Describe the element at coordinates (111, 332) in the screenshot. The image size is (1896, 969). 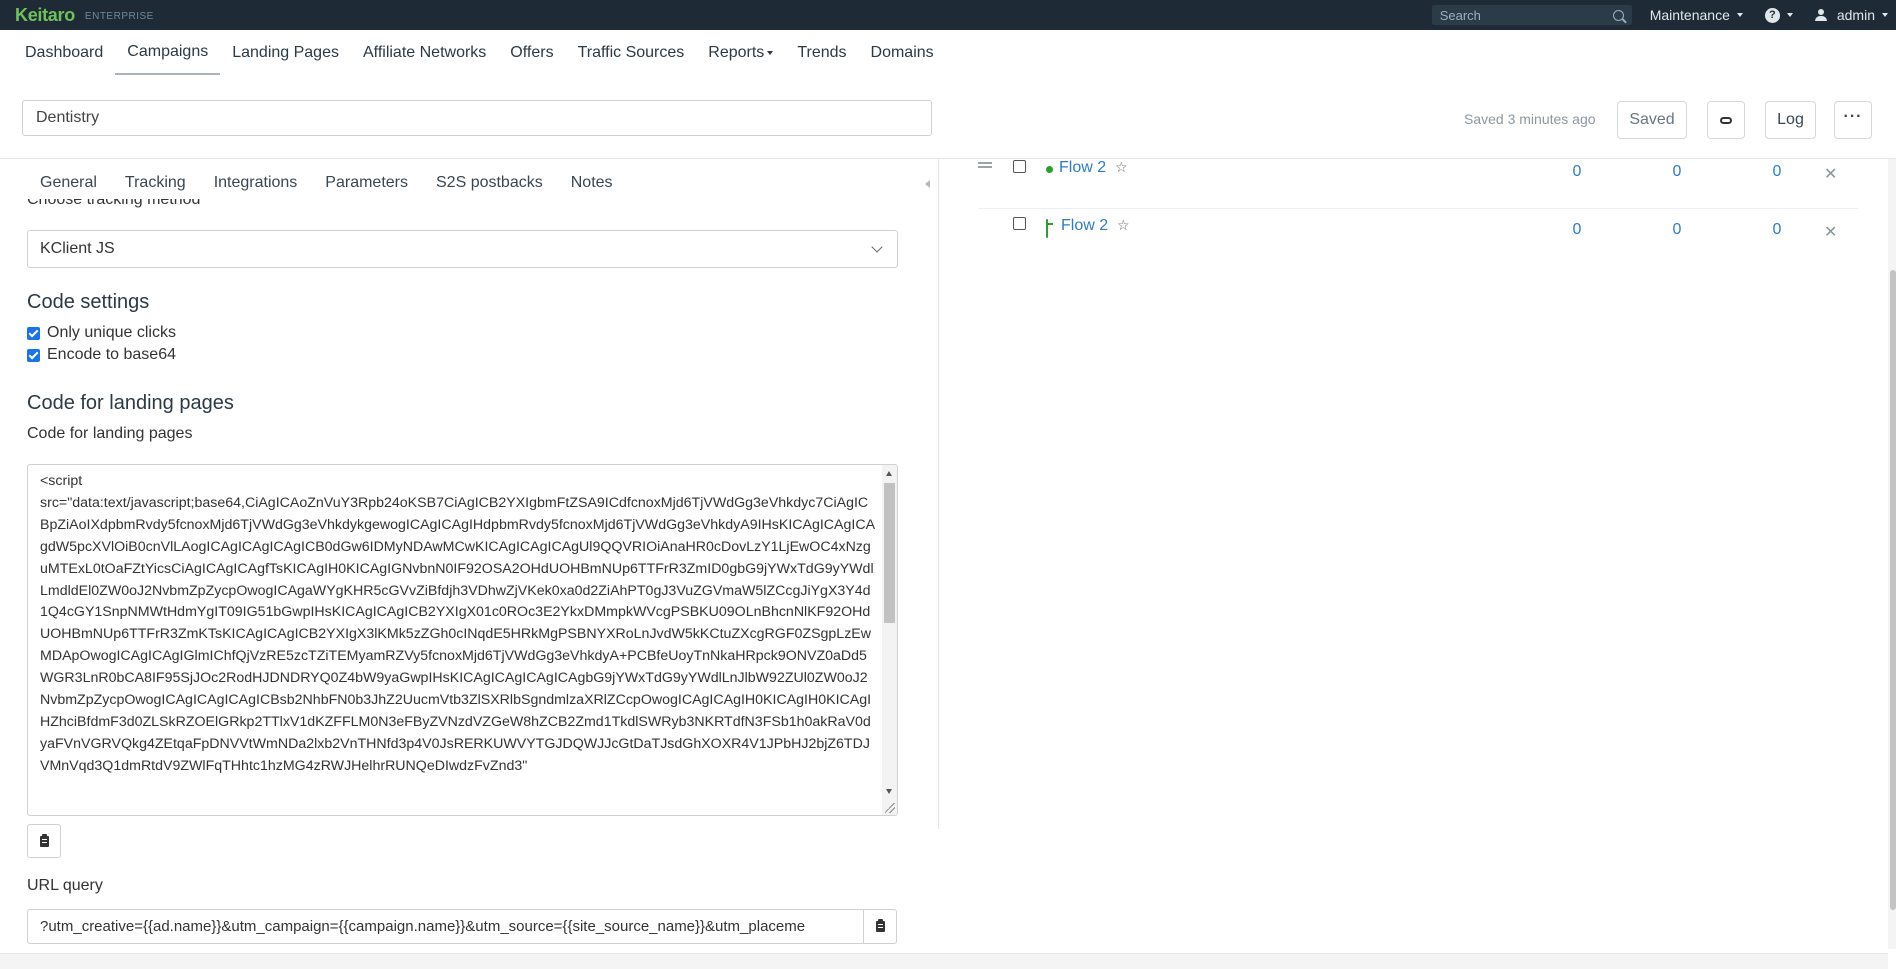
I see `only-unique-clicks-label: Only unique clicks` at that location.